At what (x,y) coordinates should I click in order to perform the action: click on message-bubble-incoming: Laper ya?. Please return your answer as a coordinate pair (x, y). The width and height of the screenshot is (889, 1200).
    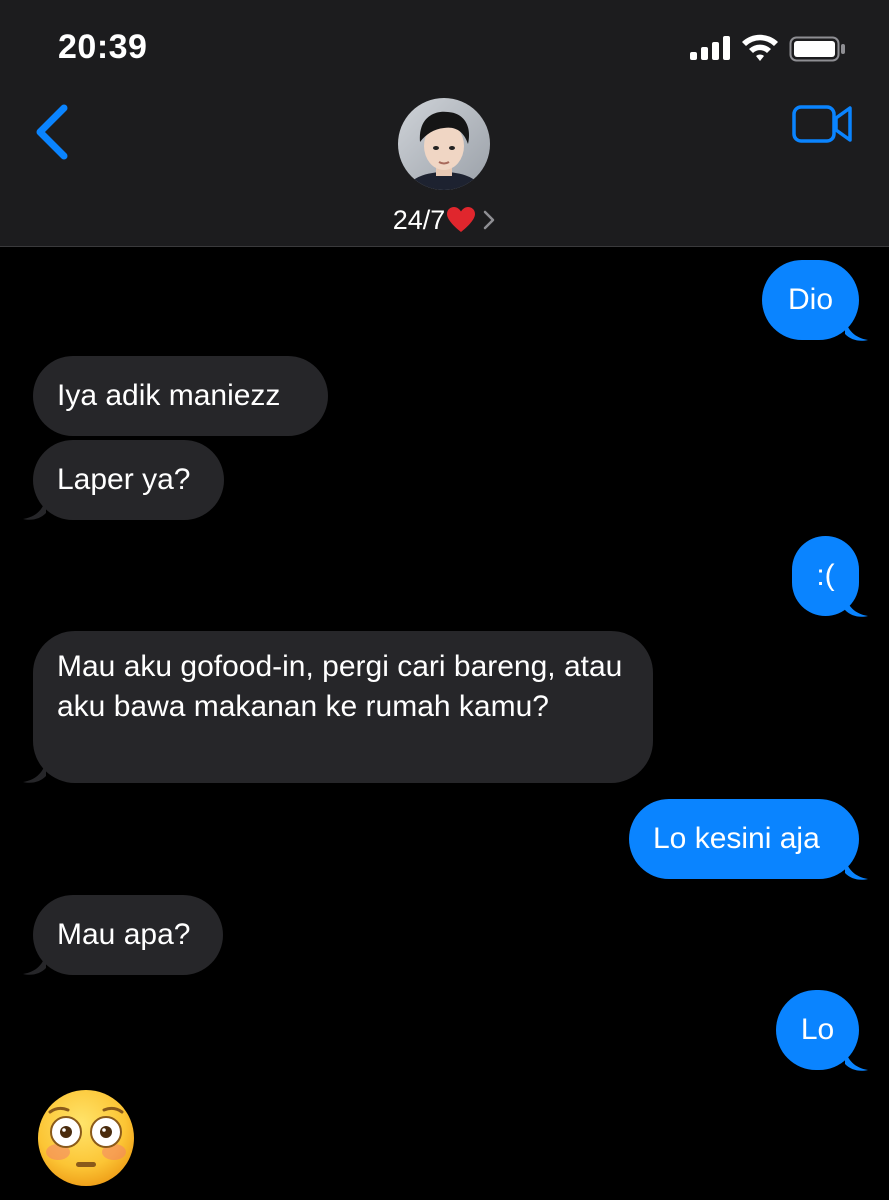
    Looking at the image, I should click on (128, 480).